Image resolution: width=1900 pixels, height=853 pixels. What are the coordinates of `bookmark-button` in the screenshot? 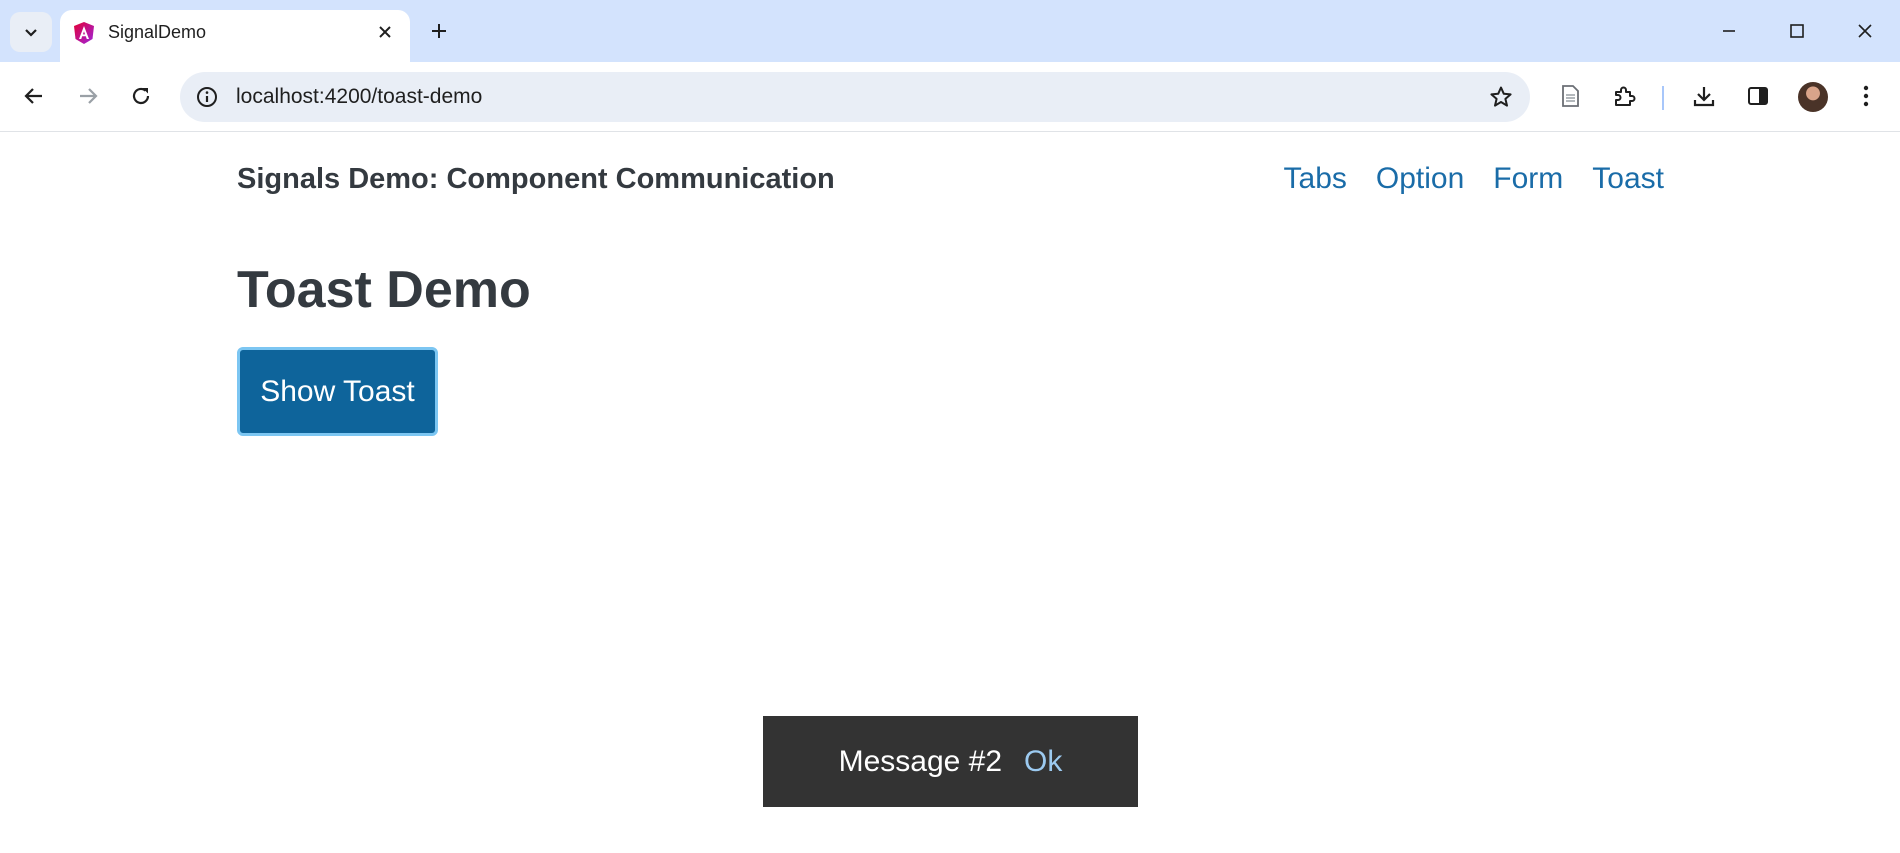 It's located at (1501, 97).